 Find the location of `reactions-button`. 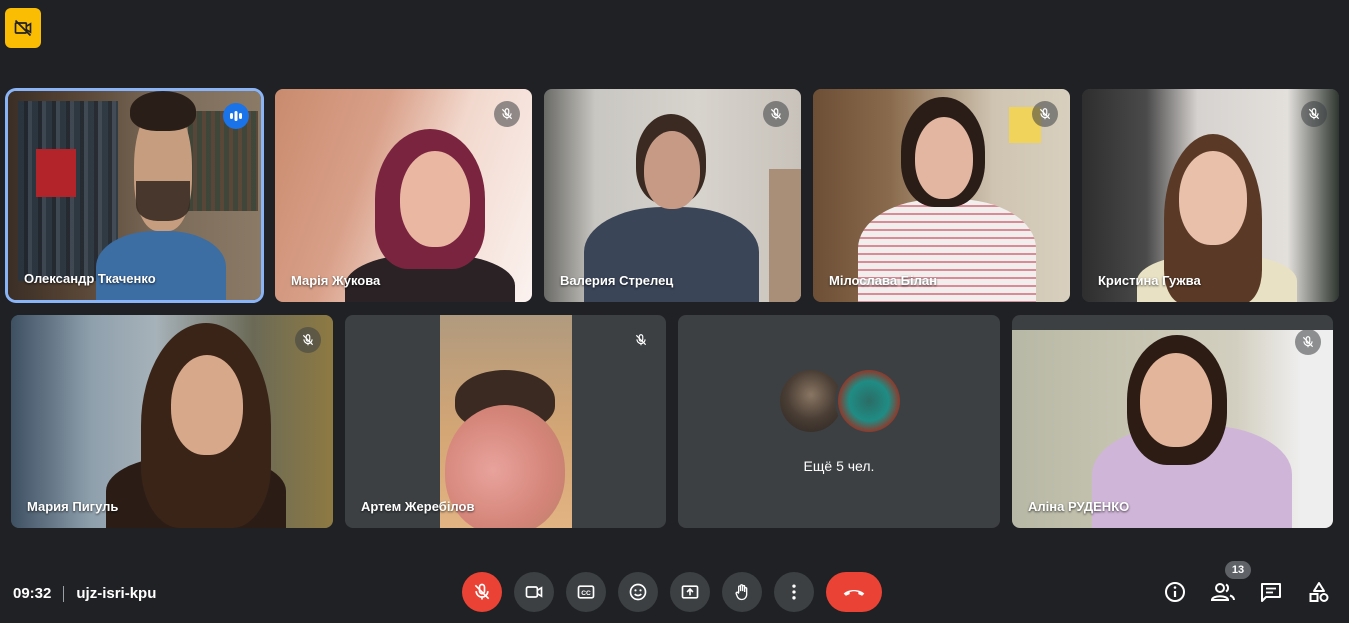

reactions-button is located at coordinates (638, 592).